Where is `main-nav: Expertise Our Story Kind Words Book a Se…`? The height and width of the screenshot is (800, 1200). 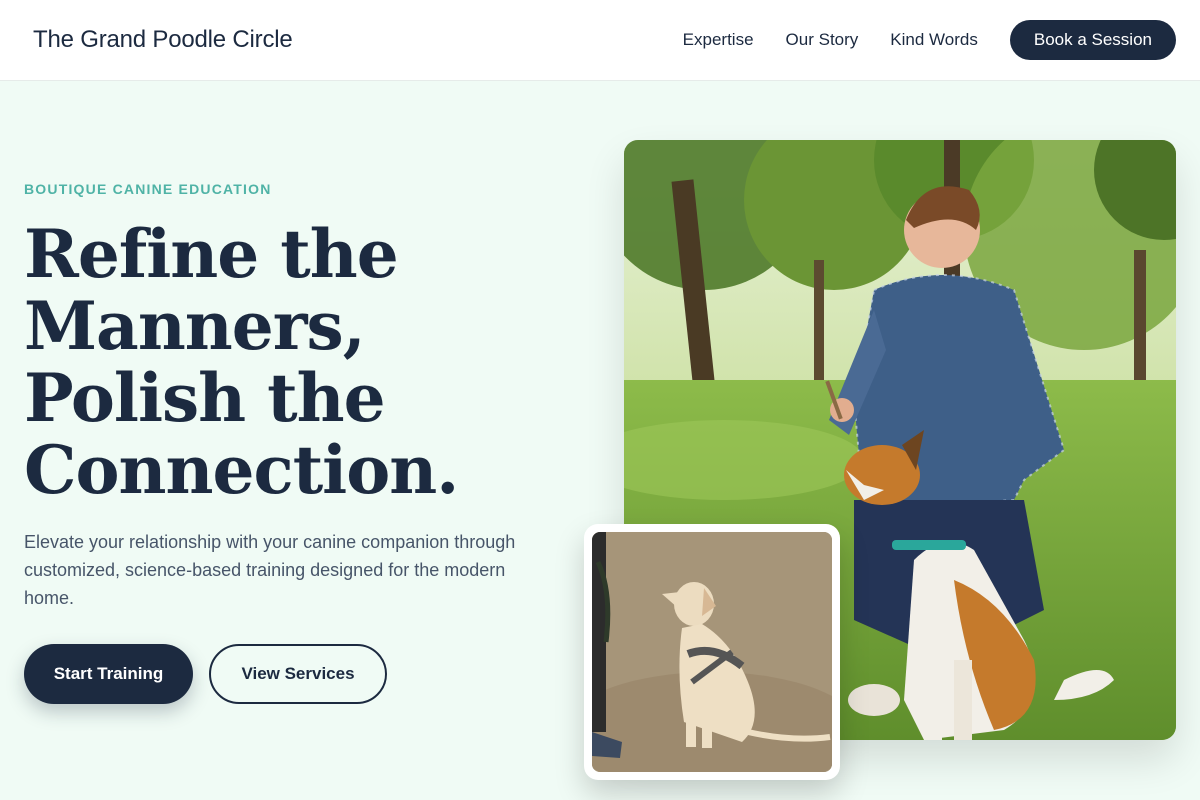 main-nav: Expertise Our Story Kind Words Book a Se… is located at coordinates (929, 40).